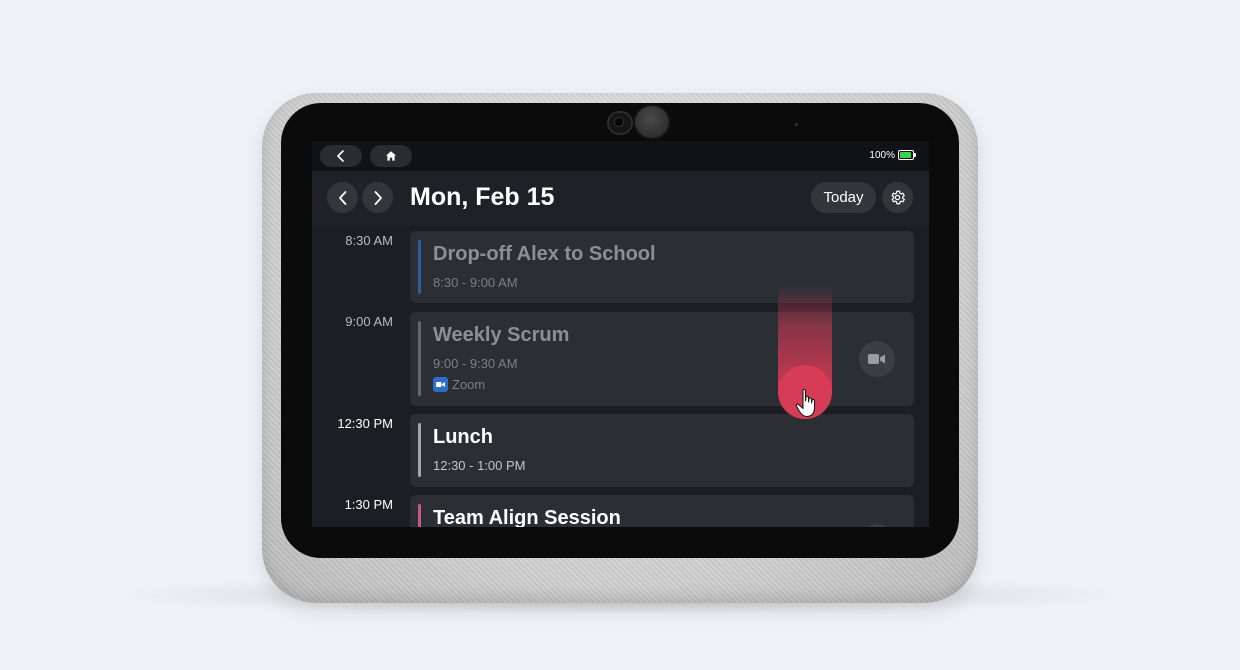 The image size is (1240, 670). Describe the element at coordinates (805, 403) in the screenshot. I see `hand-pointer-icon` at that location.